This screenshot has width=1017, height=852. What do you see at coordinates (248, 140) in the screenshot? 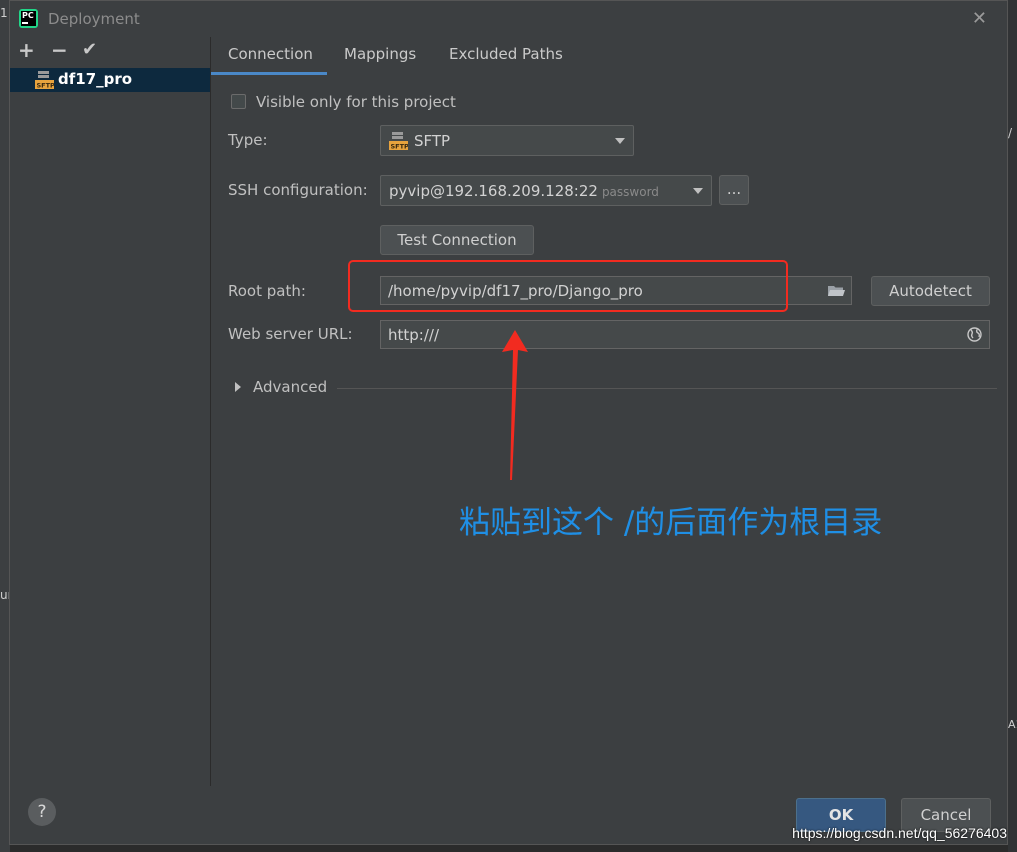
I see `type-label: Type:` at bounding box center [248, 140].